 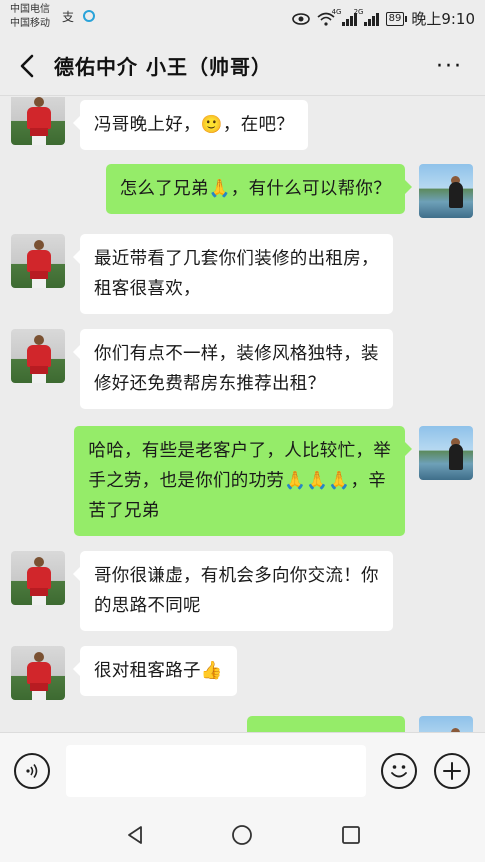 What do you see at coordinates (351, 835) in the screenshot?
I see `square-recent-icon` at bounding box center [351, 835].